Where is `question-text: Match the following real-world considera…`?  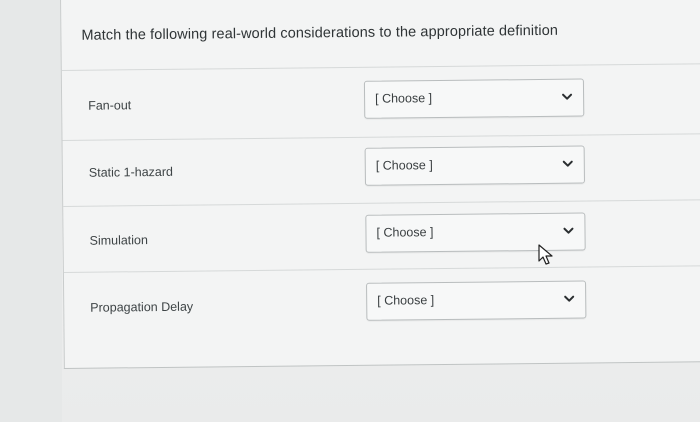
question-text: Match the following real-world considera… is located at coordinates (320, 33).